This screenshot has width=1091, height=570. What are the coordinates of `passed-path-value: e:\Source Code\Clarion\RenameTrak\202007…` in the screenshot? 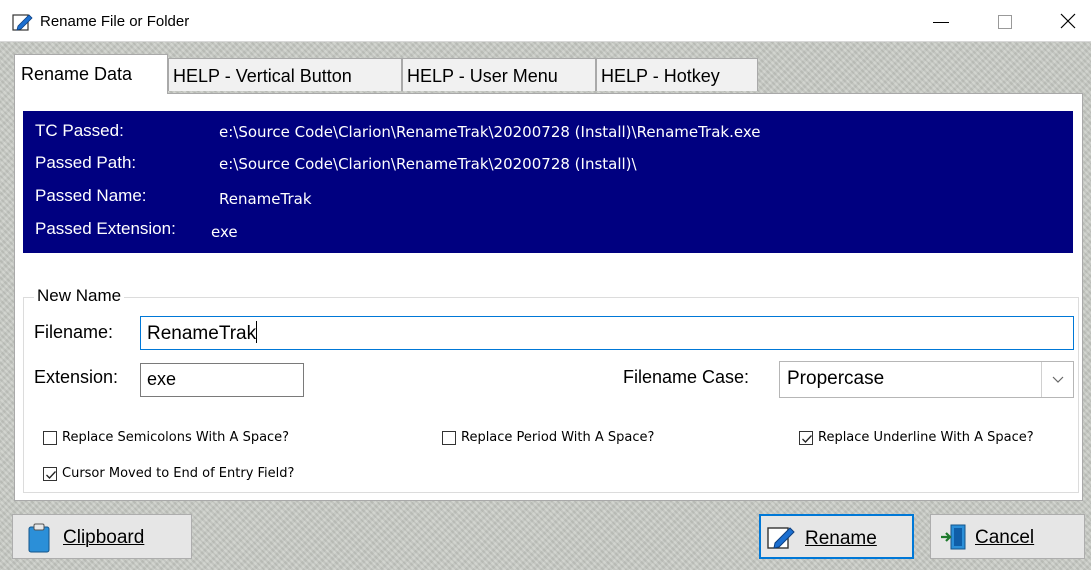 It's located at (428, 164).